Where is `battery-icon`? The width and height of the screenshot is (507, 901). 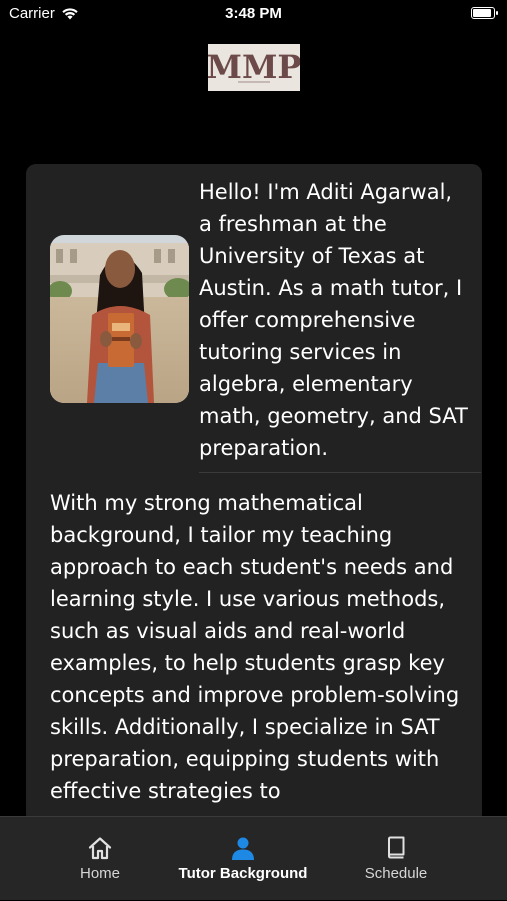 battery-icon is located at coordinates (484, 13).